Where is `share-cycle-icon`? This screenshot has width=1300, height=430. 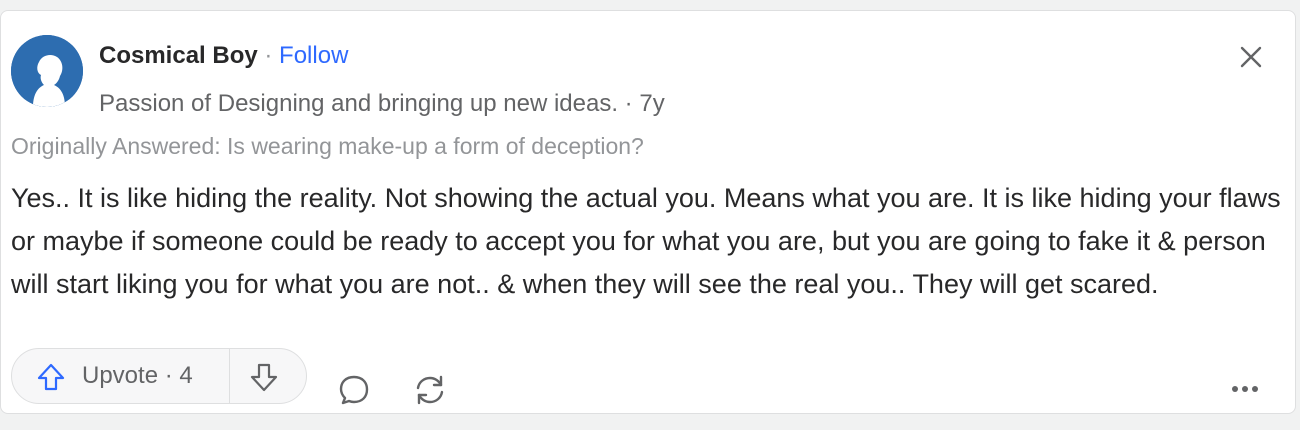 share-cycle-icon is located at coordinates (430, 390).